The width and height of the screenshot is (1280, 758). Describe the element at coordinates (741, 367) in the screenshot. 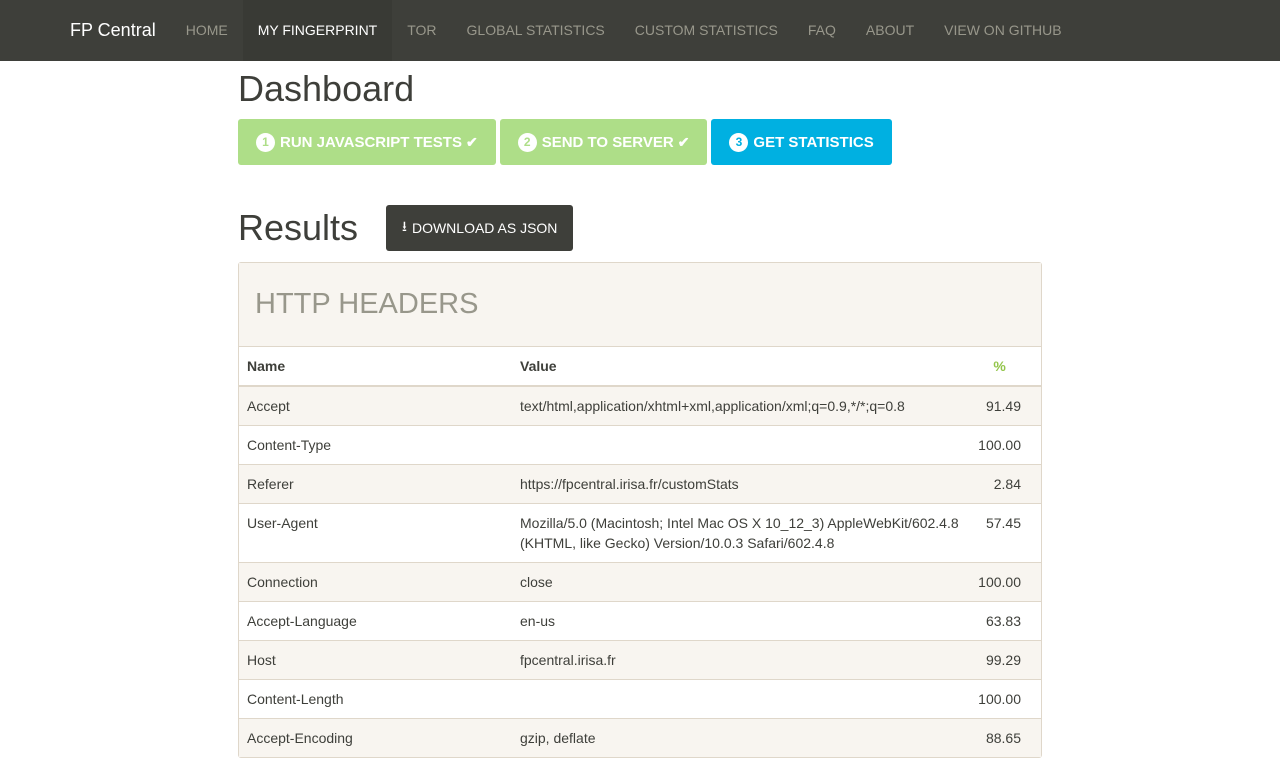

I see `col-value: Value` at that location.